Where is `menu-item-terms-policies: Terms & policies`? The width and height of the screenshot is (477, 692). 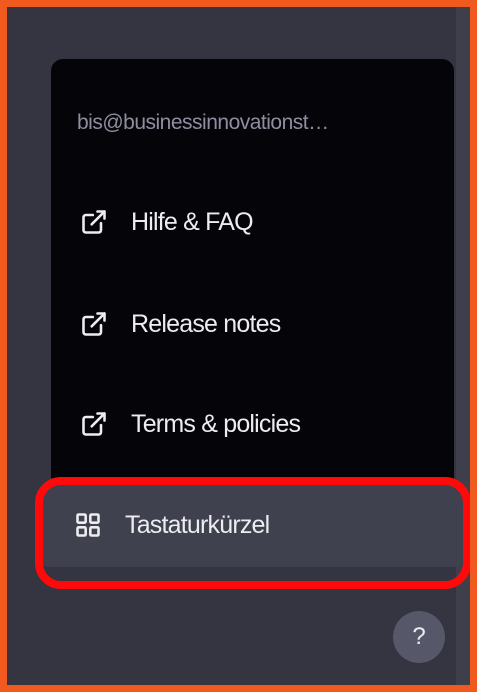
menu-item-terms-policies: Terms & policies is located at coordinates (256, 424).